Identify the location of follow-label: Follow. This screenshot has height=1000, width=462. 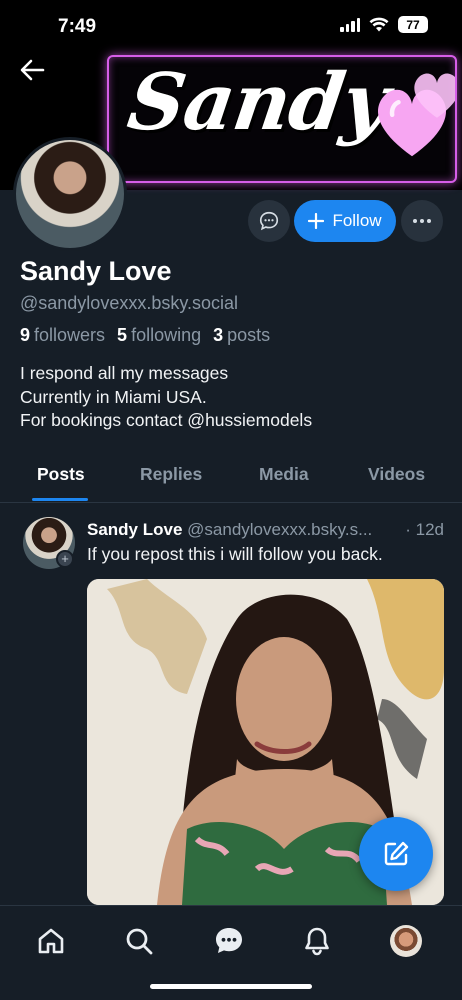
(357, 220).